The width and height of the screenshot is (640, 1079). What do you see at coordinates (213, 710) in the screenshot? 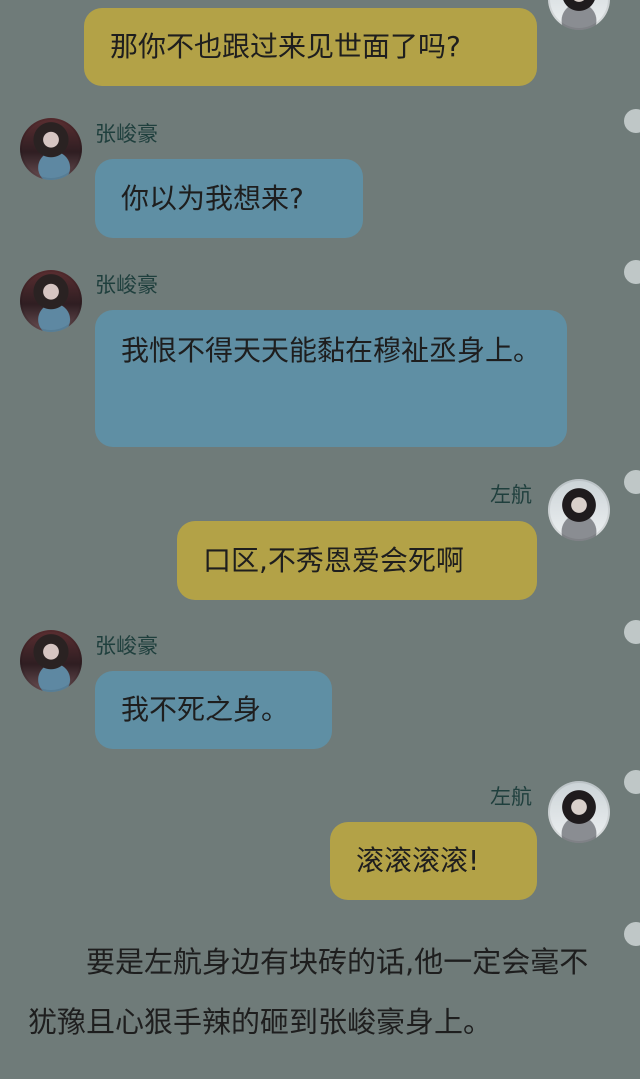
I see `message-bubble: 我不死之身。` at bounding box center [213, 710].